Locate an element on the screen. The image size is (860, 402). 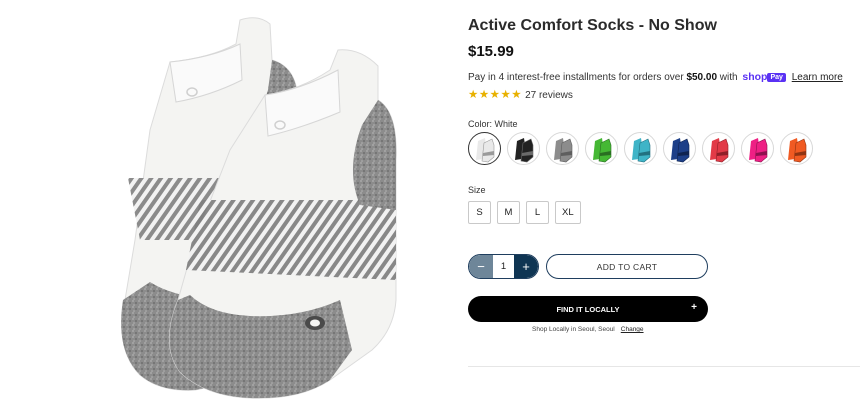
learn-more-link: Learn more is located at coordinates (817, 77).